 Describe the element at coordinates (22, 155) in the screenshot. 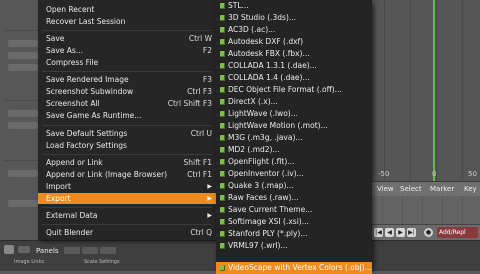

I see `toolbar-row` at that location.